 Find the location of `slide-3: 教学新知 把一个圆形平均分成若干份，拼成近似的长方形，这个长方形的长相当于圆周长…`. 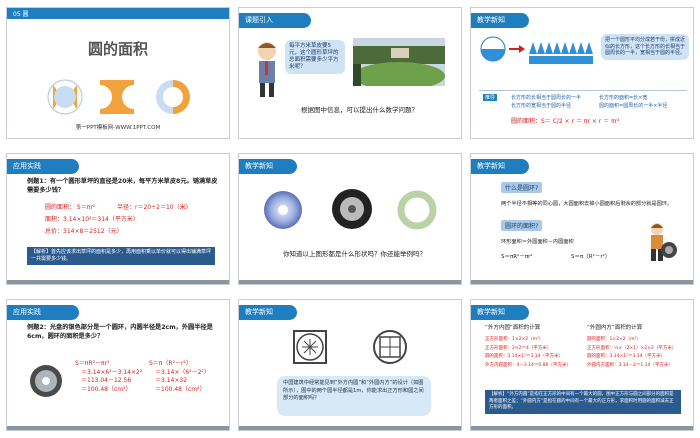

slide-3: 教学新知 把一个圆形平均分成若干份，拼成近似的长方形，这个长方形的长相当于圆周长… is located at coordinates (582, 73).